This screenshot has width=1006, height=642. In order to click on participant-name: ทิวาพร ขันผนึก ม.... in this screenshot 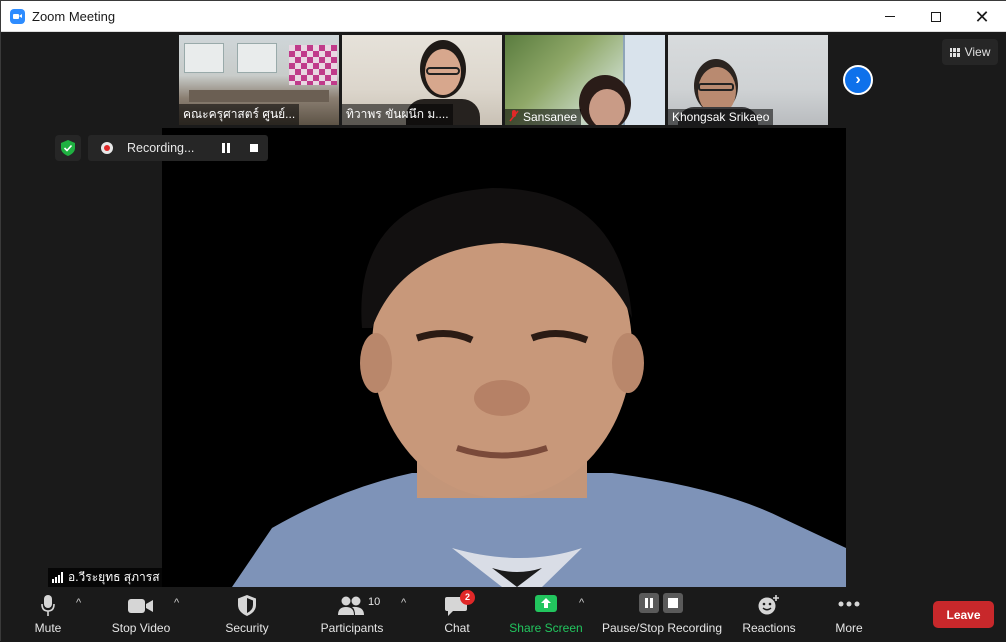, I will do `click(397, 114)`.